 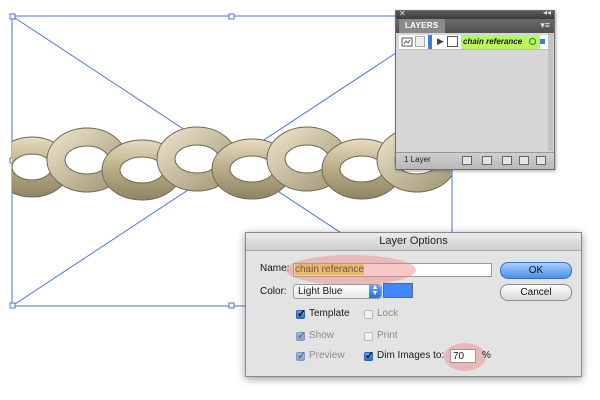 I want to click on trash-icon, so click(x=541, y=160).